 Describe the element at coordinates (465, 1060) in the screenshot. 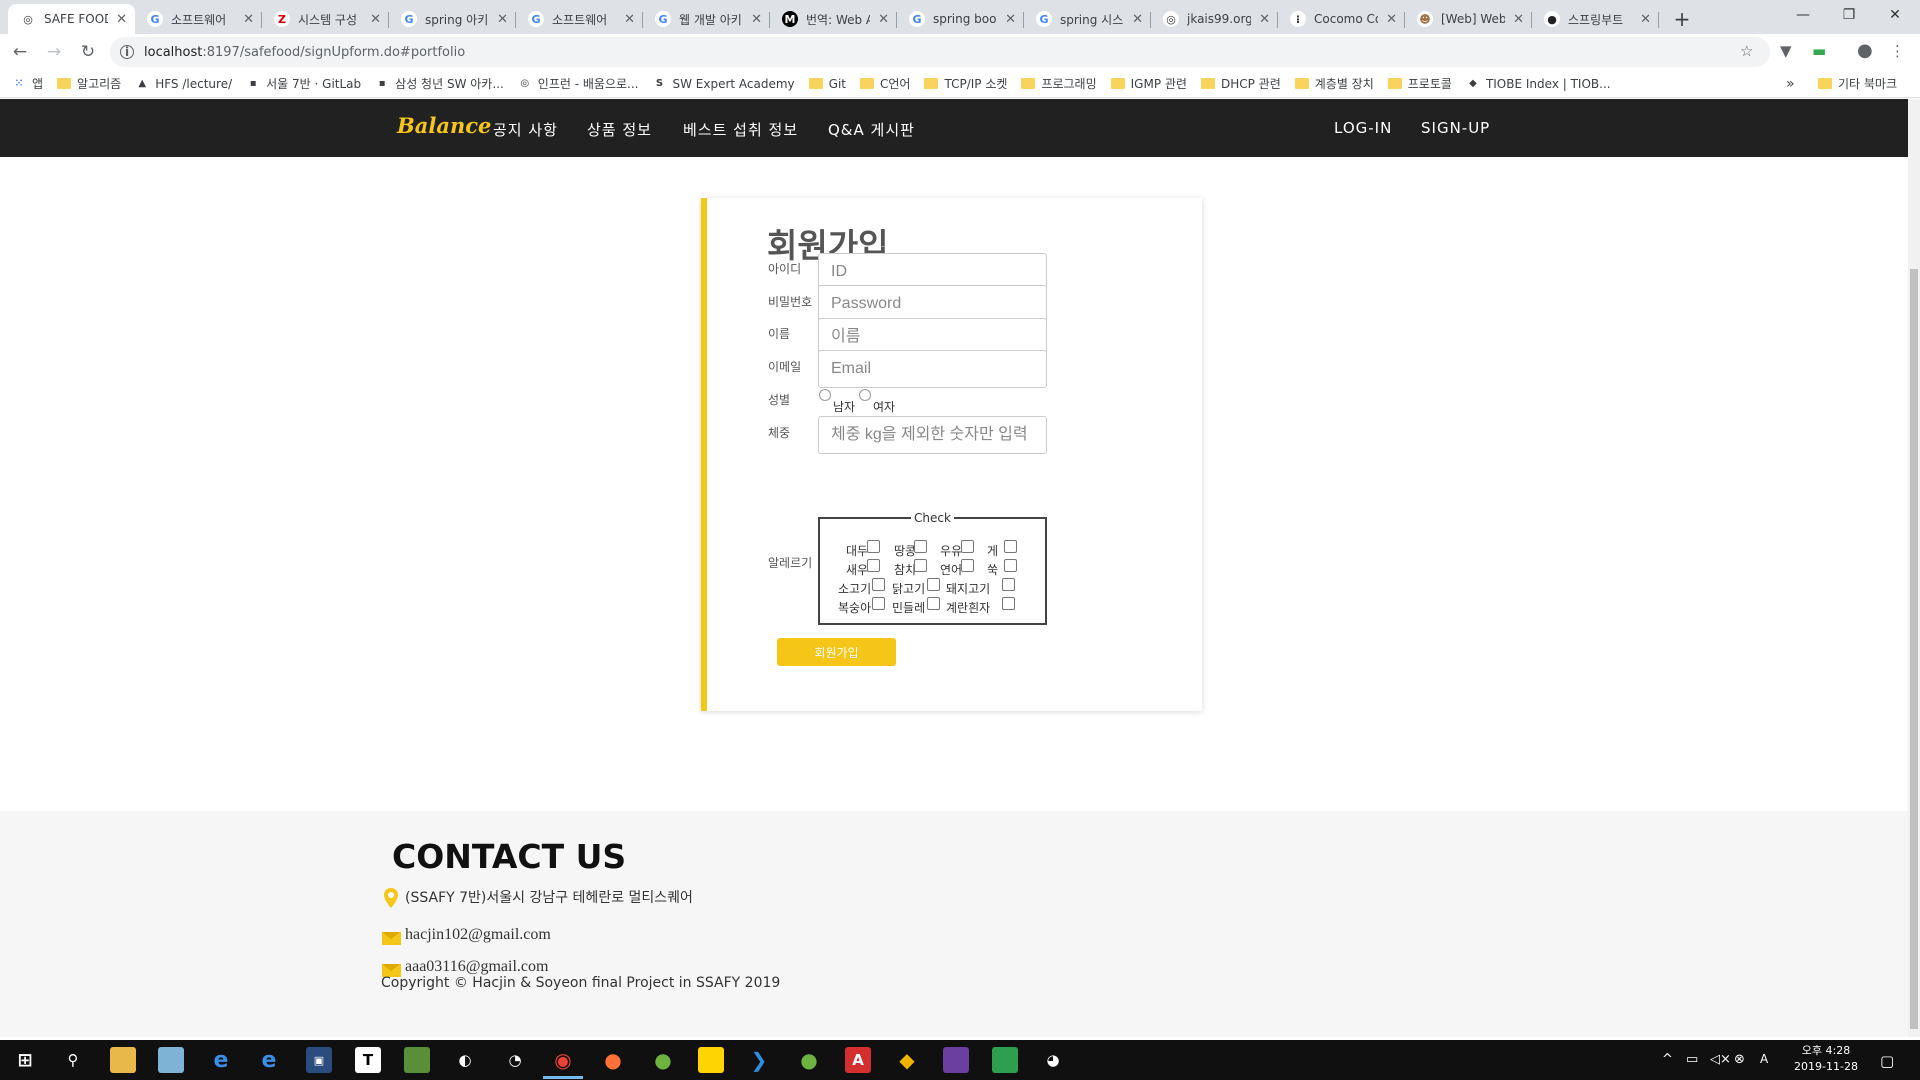

I see `eclipse-icon: ◐` at that location.